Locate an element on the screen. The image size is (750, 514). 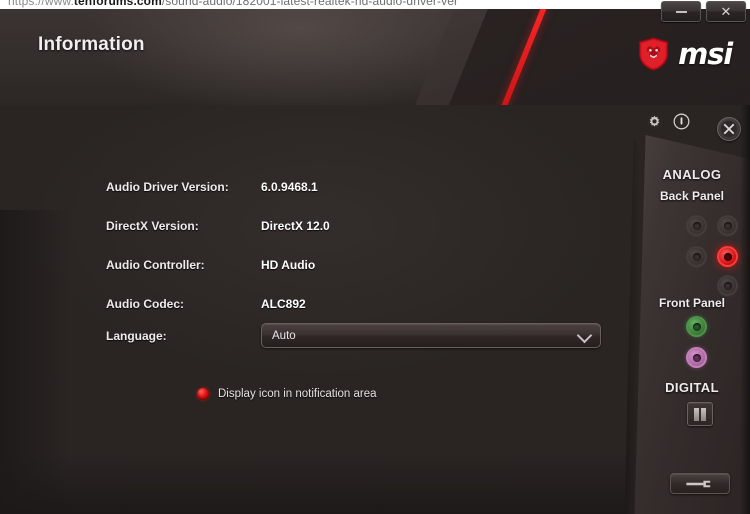
right-gutter is located at coordinates (745, 309).